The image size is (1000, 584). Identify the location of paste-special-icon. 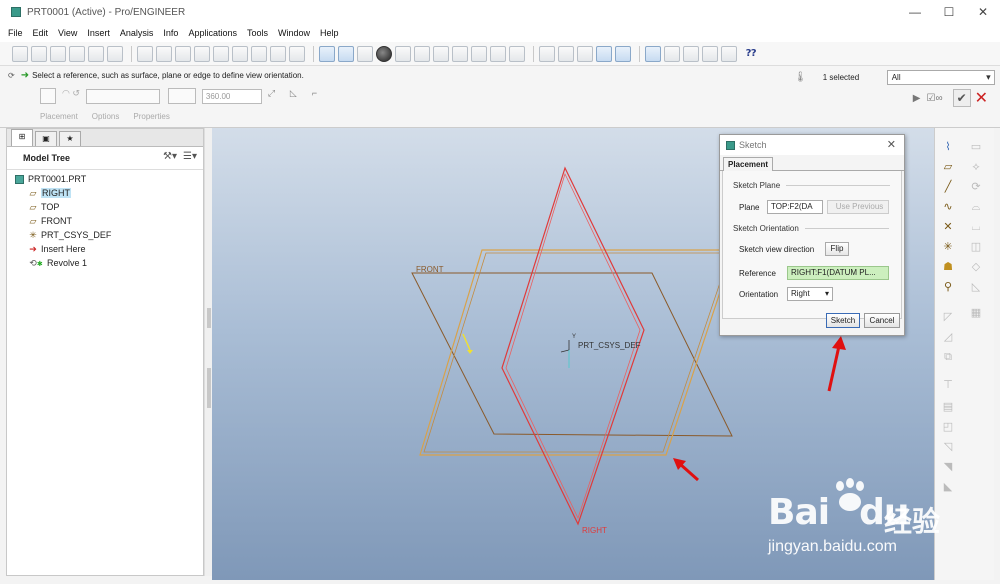
(240, 53).